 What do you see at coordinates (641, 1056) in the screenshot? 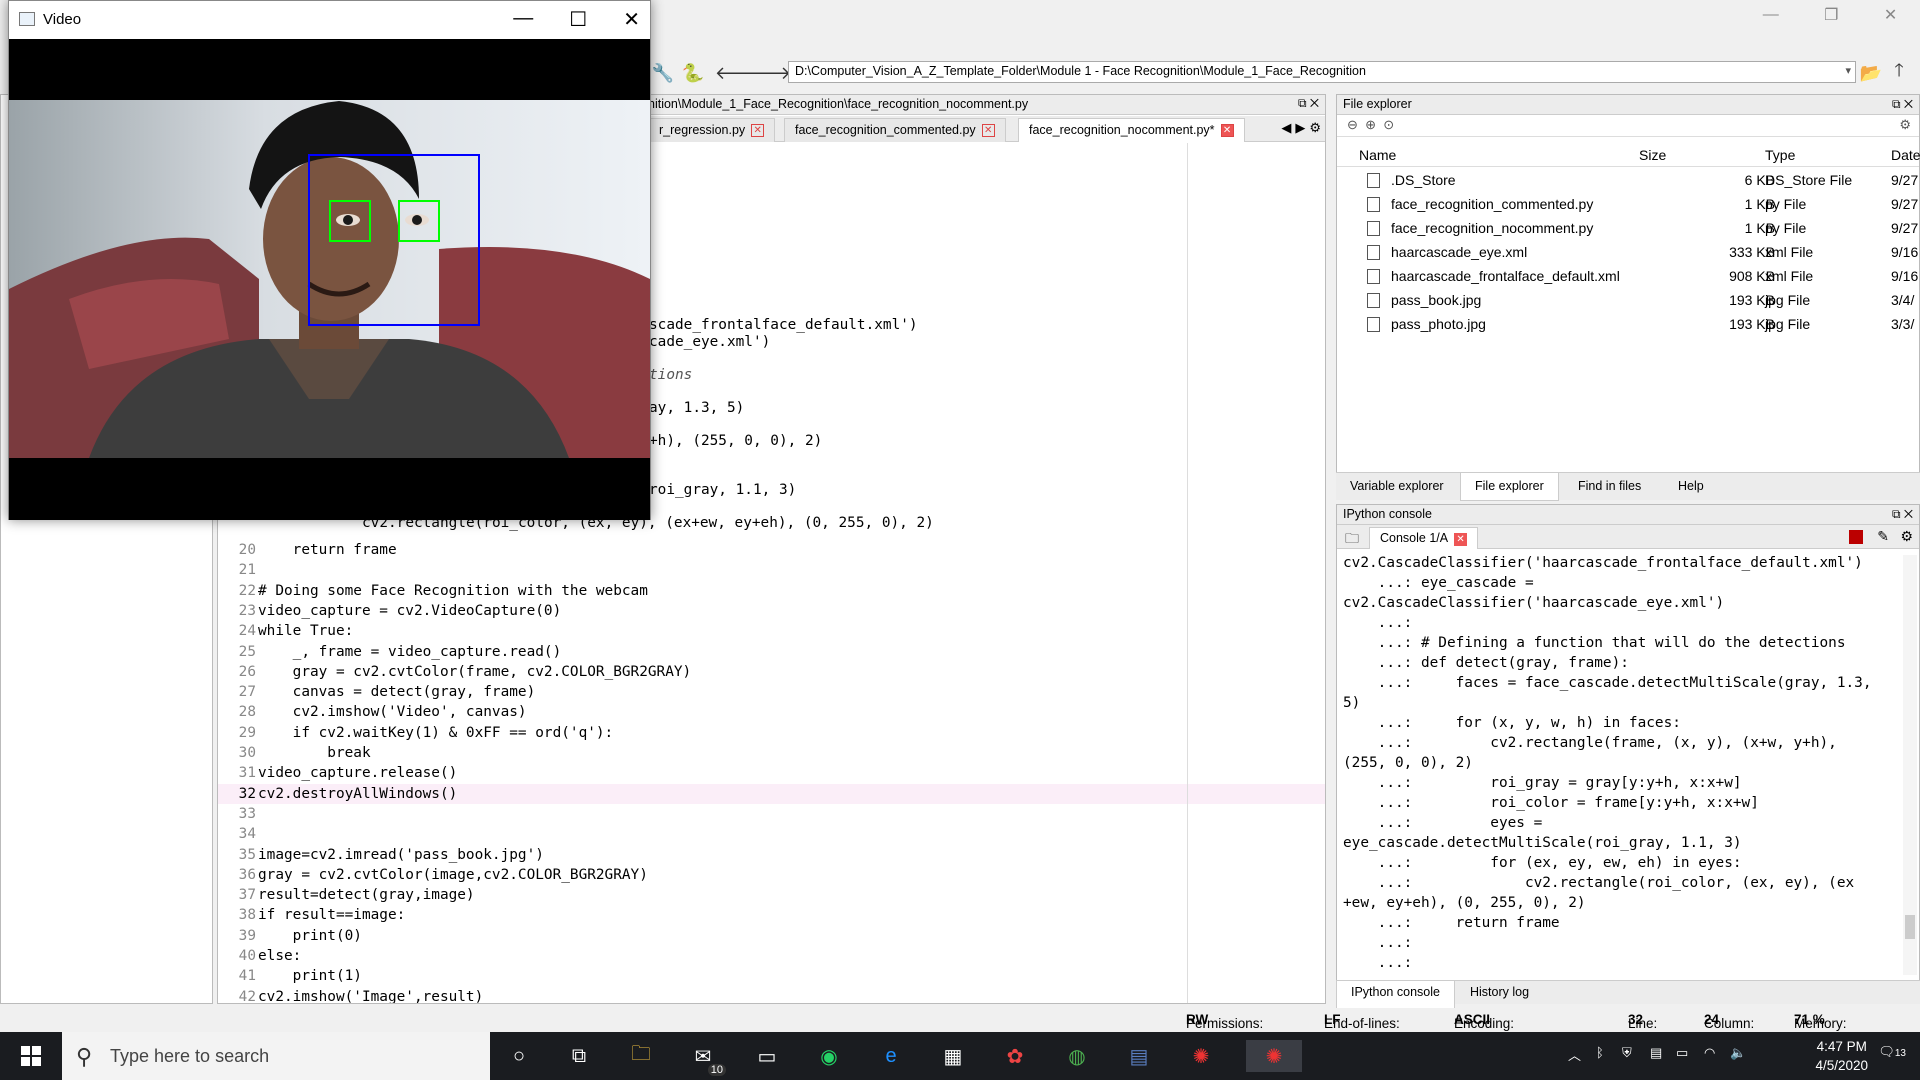
I see `file-explorer-icon: 🗀` at bounding box center [641, 1056].